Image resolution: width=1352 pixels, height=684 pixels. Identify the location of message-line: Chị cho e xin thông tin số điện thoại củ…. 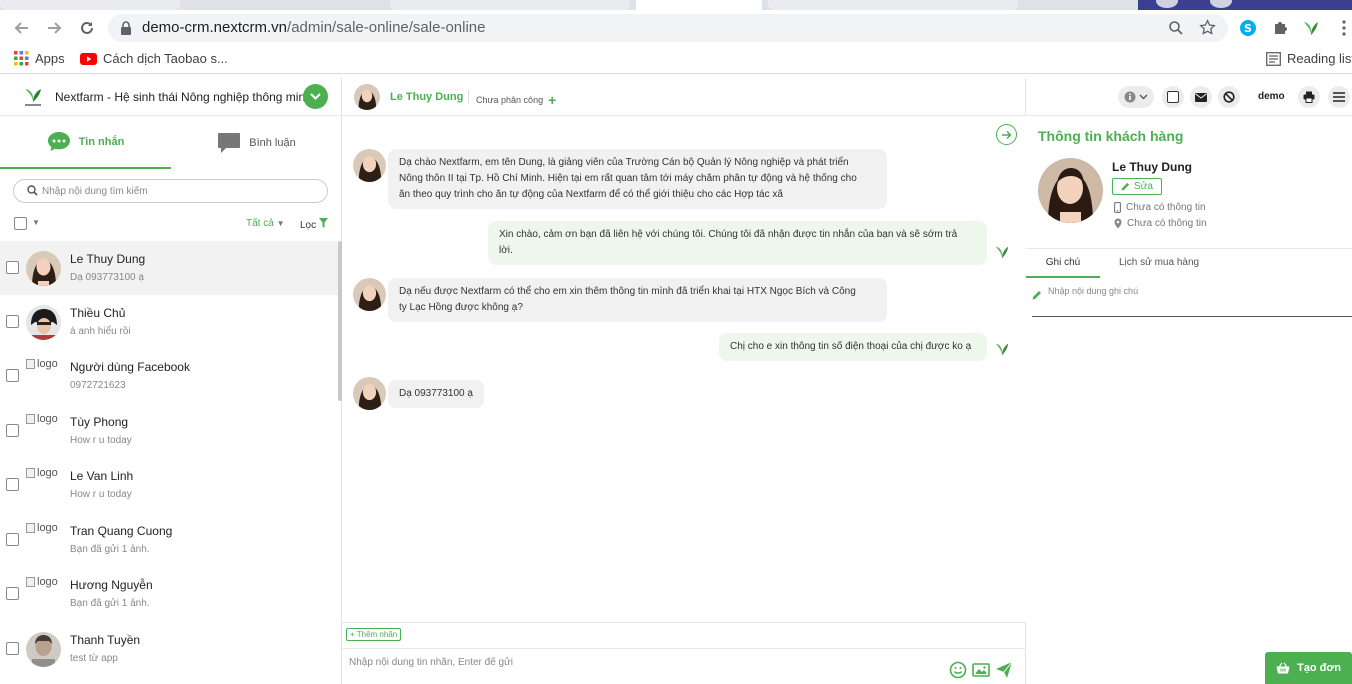
(851, 346).